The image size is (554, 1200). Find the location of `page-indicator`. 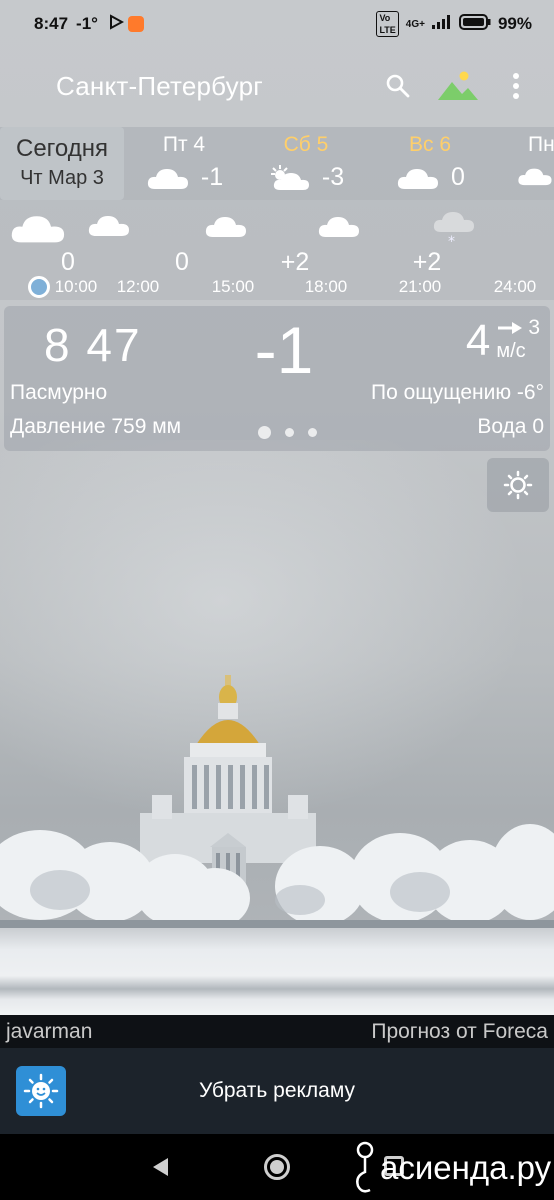

page-indicator is located at coordinates (287, 432).